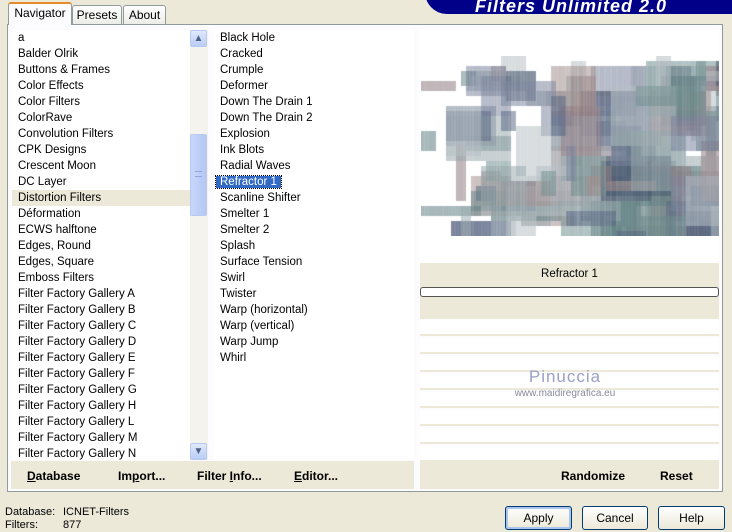 This screenshot has width=732, height=532. Describe the element at coordinates (101, 294) in the screenshot. I see `list-item: Filter Factory Gallery A` at that location.